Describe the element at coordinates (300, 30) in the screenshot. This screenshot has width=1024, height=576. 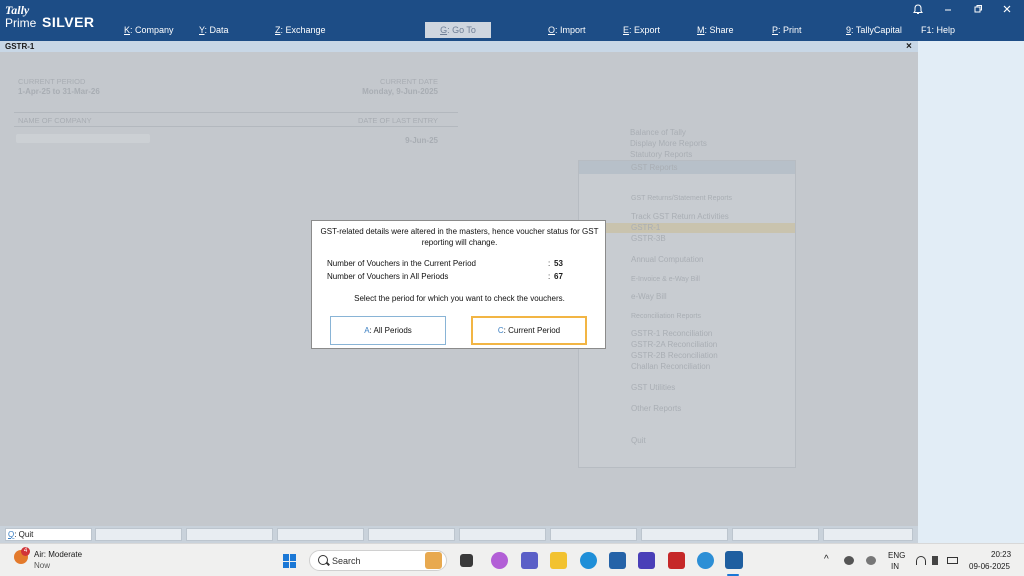
I see `menu-exchange: Z: Exchange` at that location.